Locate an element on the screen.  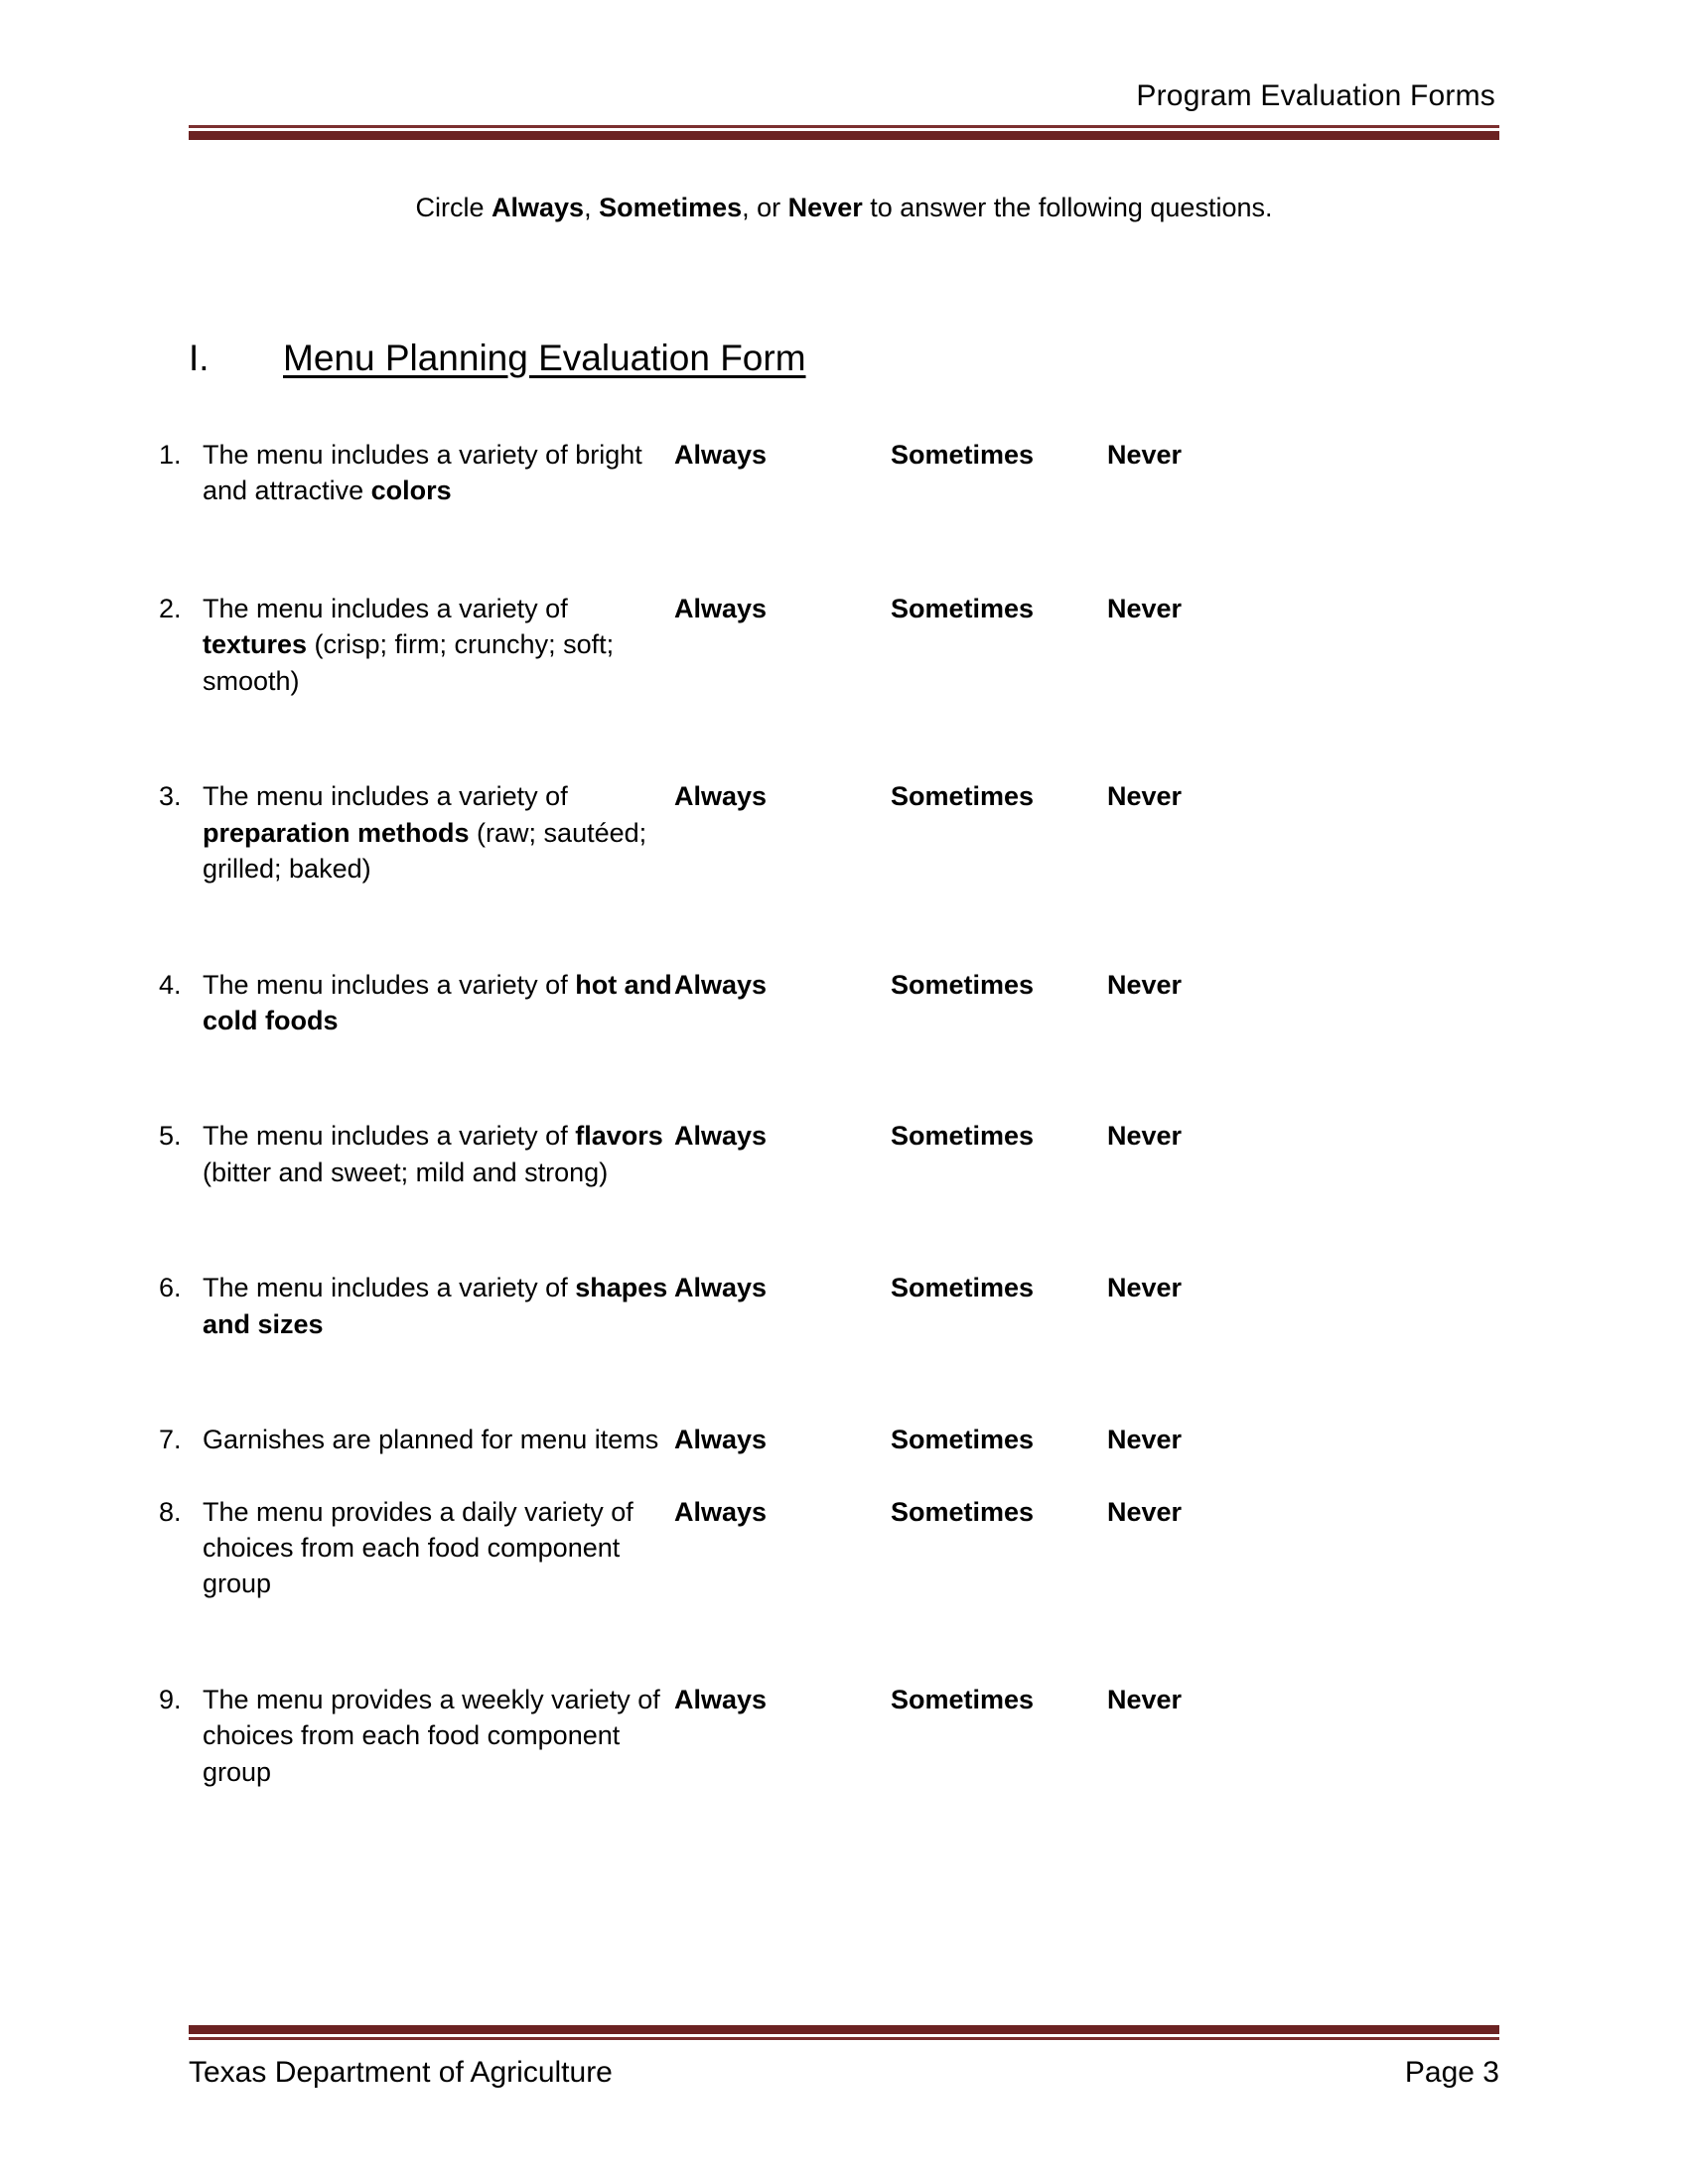
header-rule is located at coordinates (844, 132).